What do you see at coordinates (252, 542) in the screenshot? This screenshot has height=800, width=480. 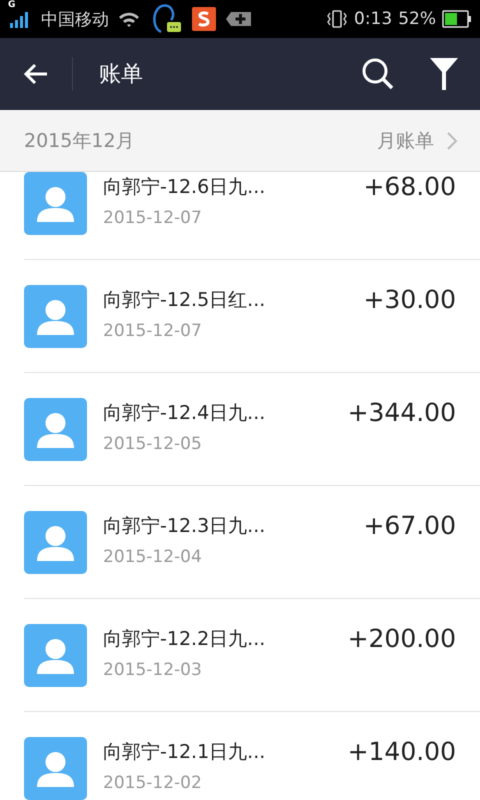 I see `bill-row: 向郭宁-12.3日九... 2015-12-04 +67.00` at bounding box center [252, 542].